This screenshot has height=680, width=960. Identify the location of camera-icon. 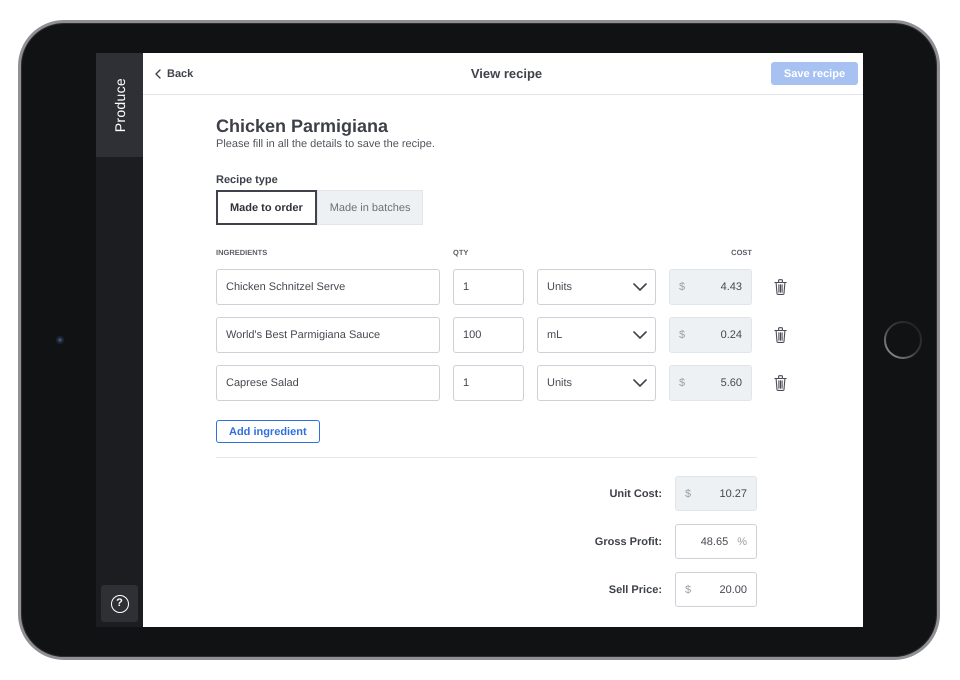
(60, 340).